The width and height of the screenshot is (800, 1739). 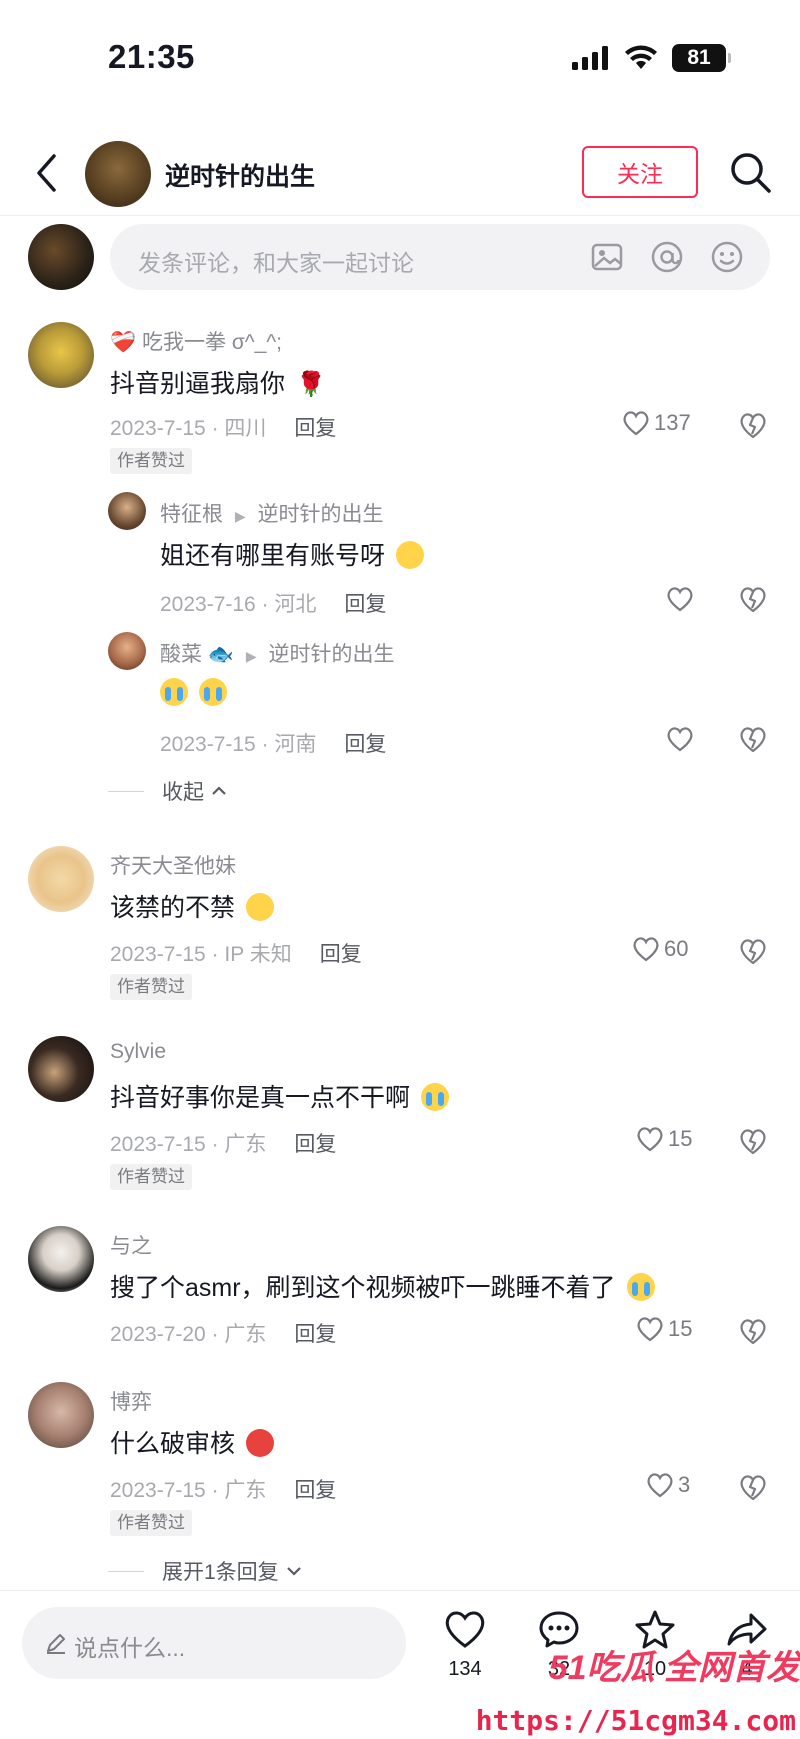 I want to click on author-name: 逆时针的出生, so click(x=240, y=175).